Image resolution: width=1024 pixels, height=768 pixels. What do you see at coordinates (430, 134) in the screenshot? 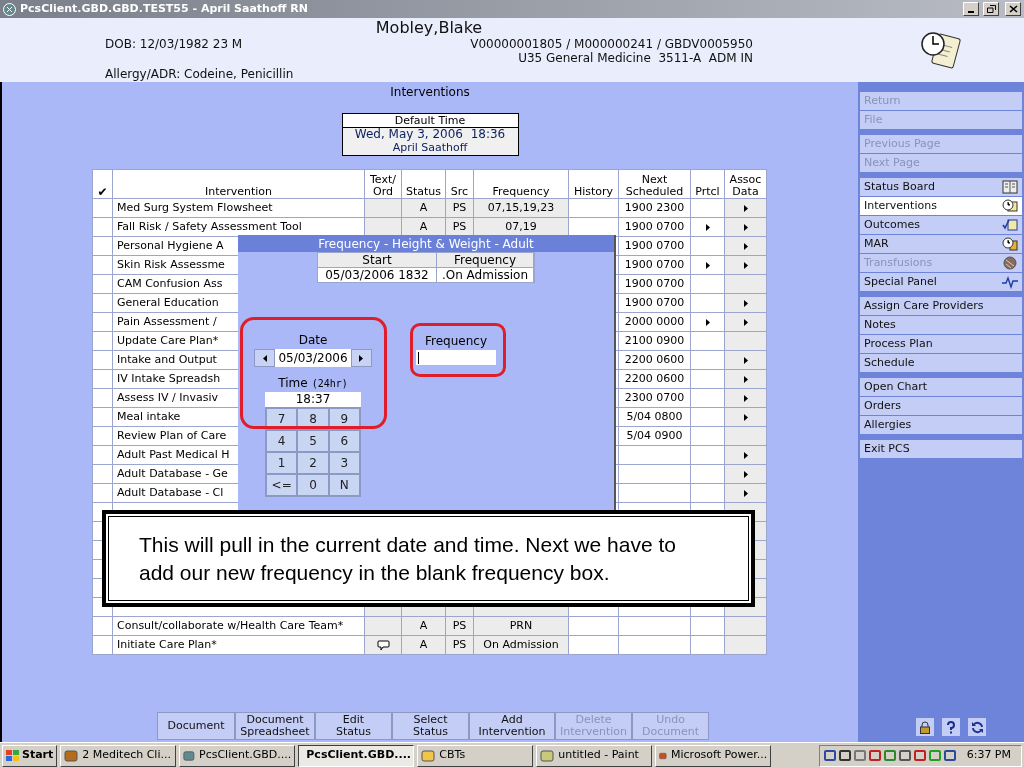
I see `default-time-box: Default Time Wed, May 3, 2006 18:36 April Saathoff` at bounding box center [430, 134].